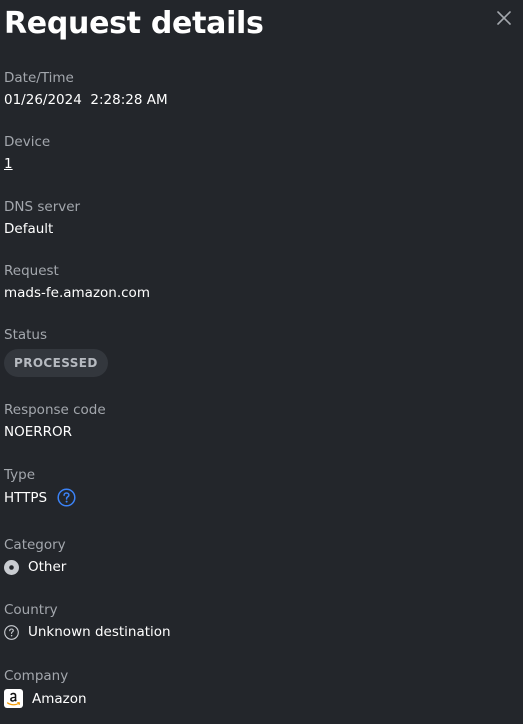 The image size is (523, 724). I want to click on company-text: Amazon, so click(59, 698).